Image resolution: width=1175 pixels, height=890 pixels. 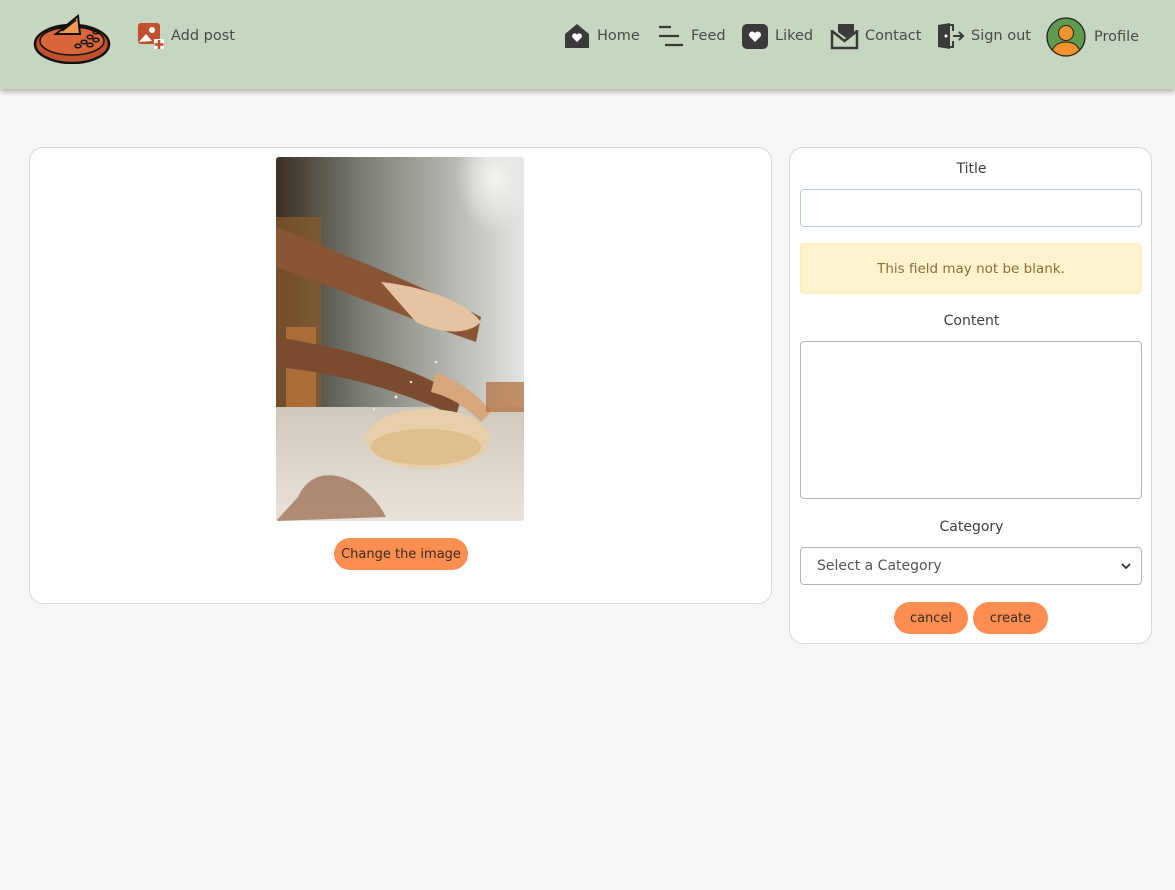 What do you see at coordinates (618, 36) in the screenshot?
I see `nav-home-label: Home` at bounding box center [618, 36].